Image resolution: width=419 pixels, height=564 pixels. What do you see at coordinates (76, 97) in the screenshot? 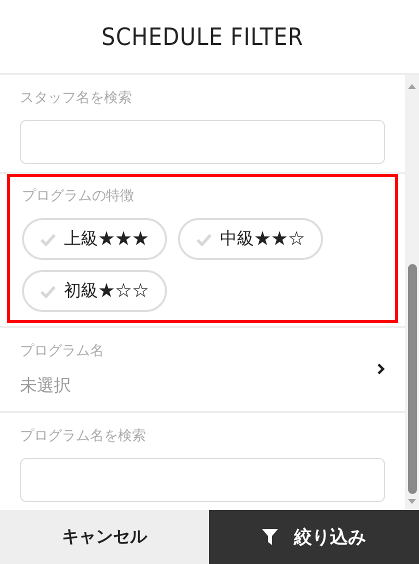
I see `field-label: スタッフ名を検索` at bounding box center [76, 97].